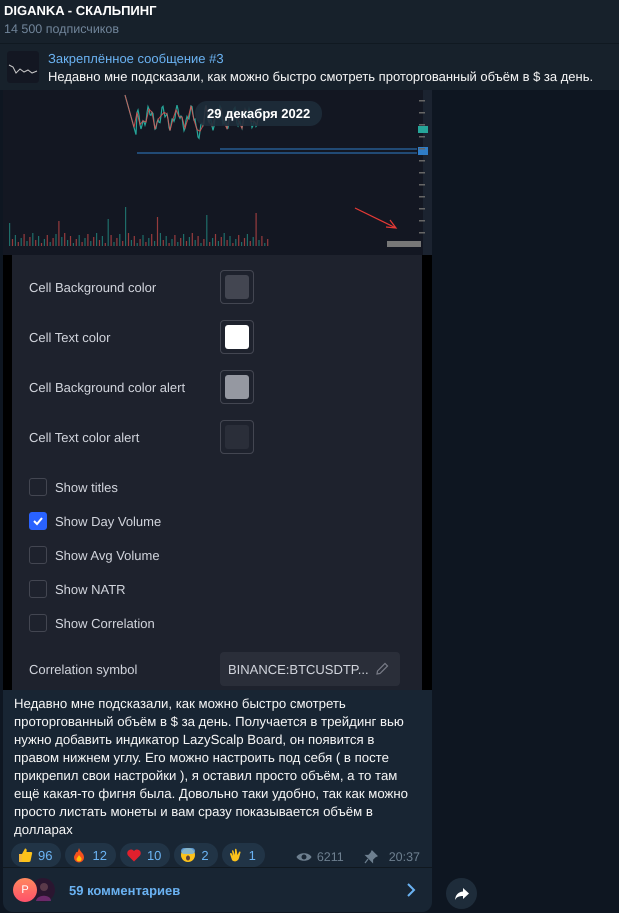  Describe the element at coordinates (25, 890) in the screenshot. I see `commenter-avatar: P` at that location.